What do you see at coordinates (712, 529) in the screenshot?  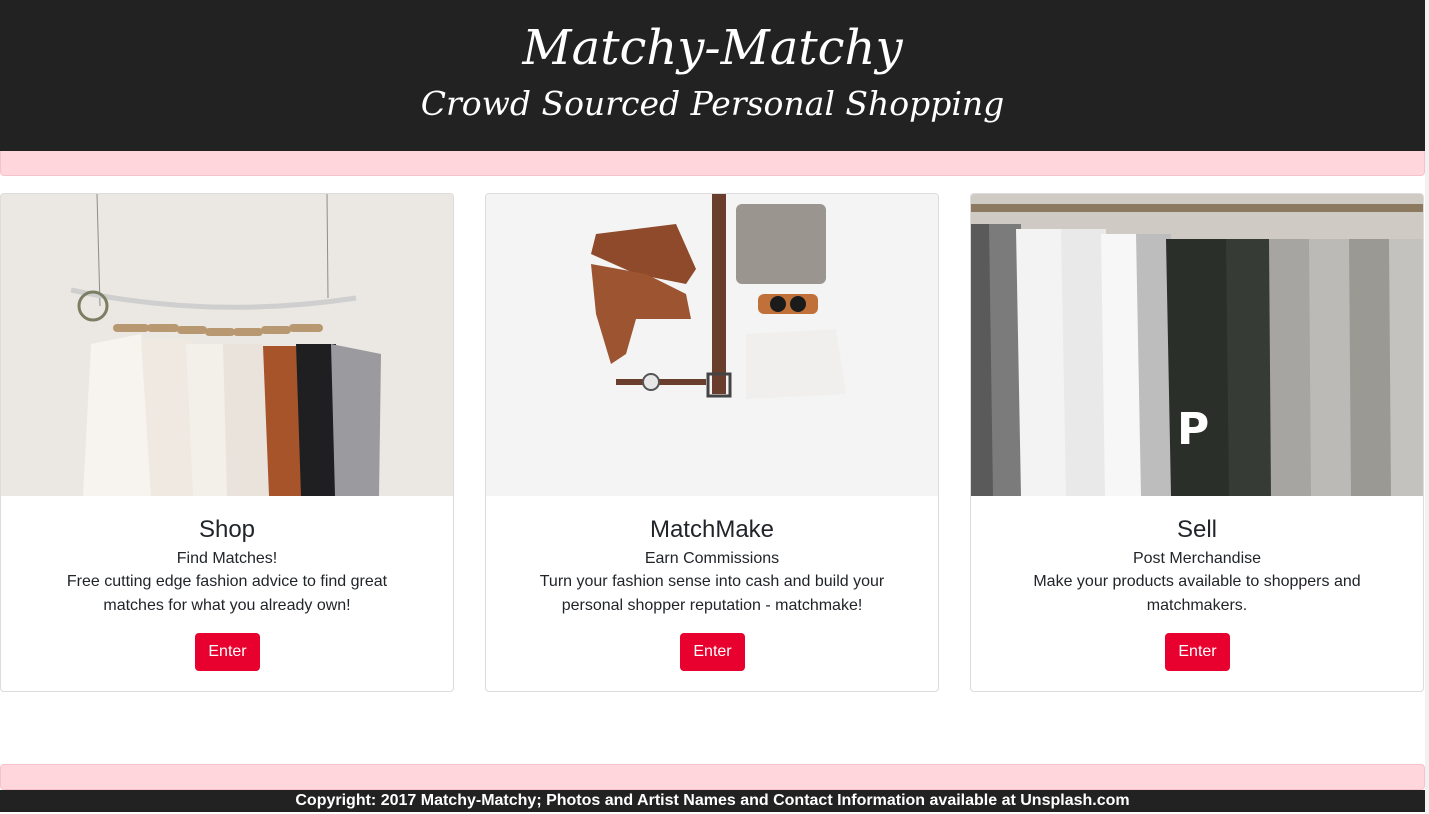 I see `card-title: MatchMake` at bounding box center [712, 529].